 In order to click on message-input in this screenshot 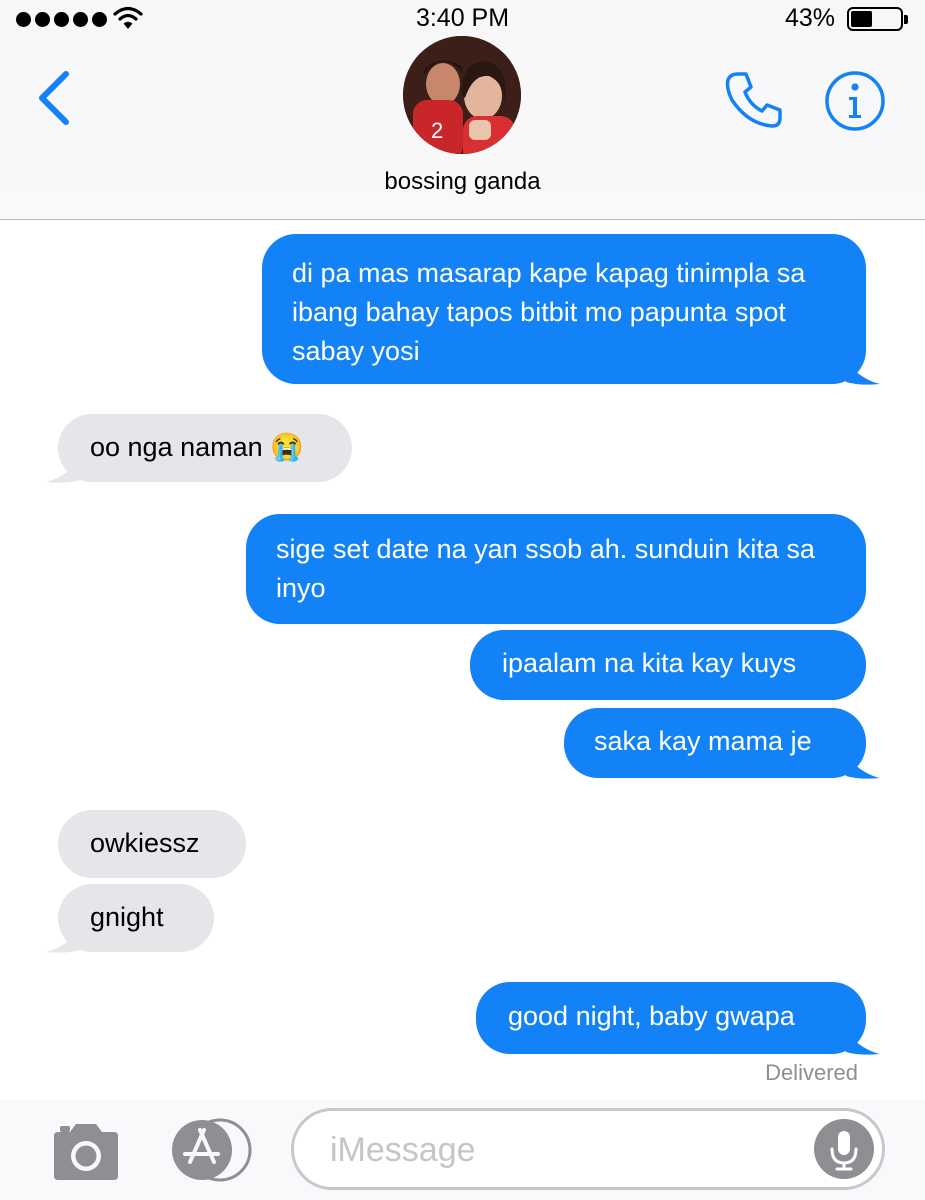, I will do `click(560, 1150)`.